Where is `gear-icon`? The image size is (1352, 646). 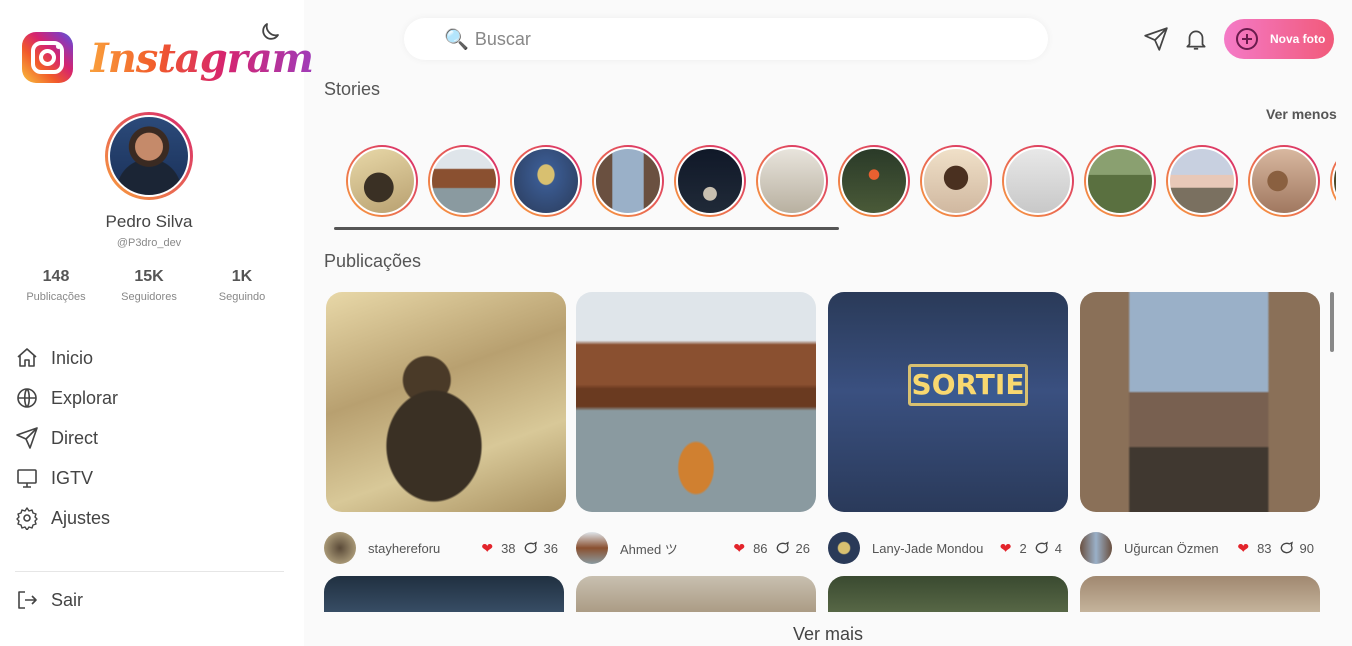 gear-icon is located at coordinates (27, 518).